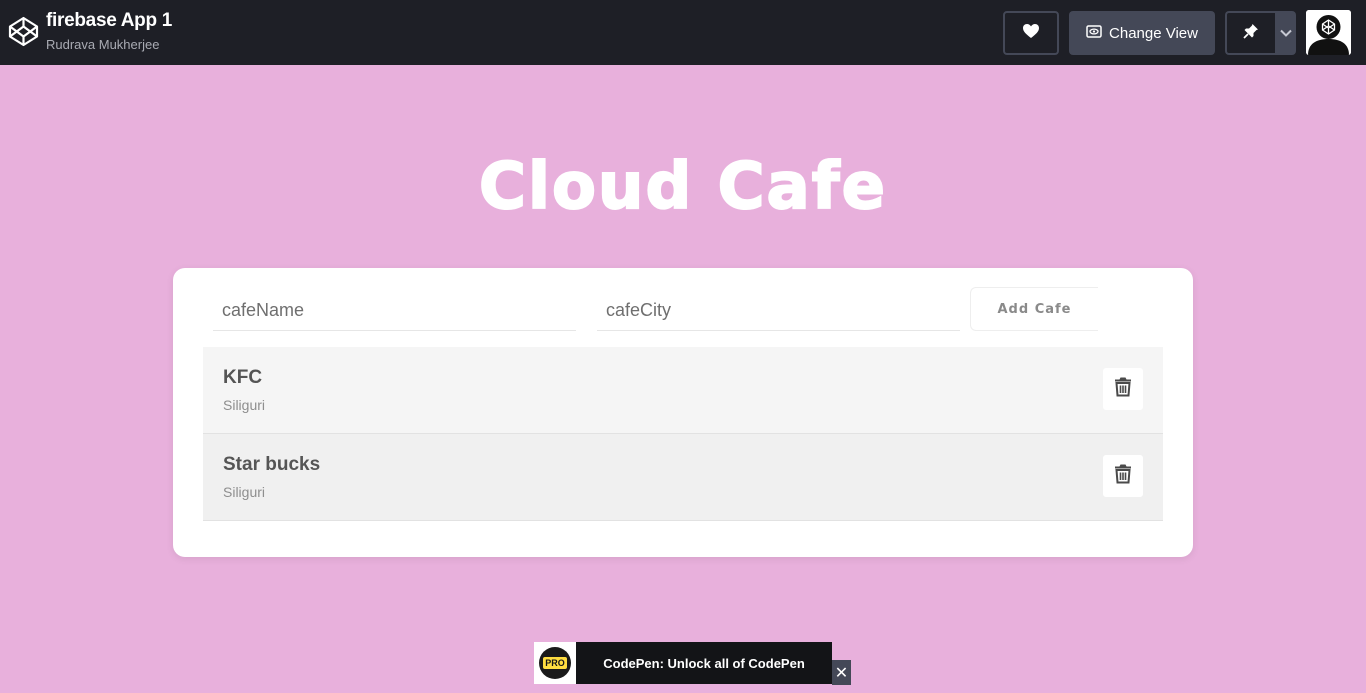 This screenshot has width=1366, height=693. What do you see at coordinates (272, 464) in the screenshot?
I see `cafe-name: Star bucks` at bounding box center [272, 464].